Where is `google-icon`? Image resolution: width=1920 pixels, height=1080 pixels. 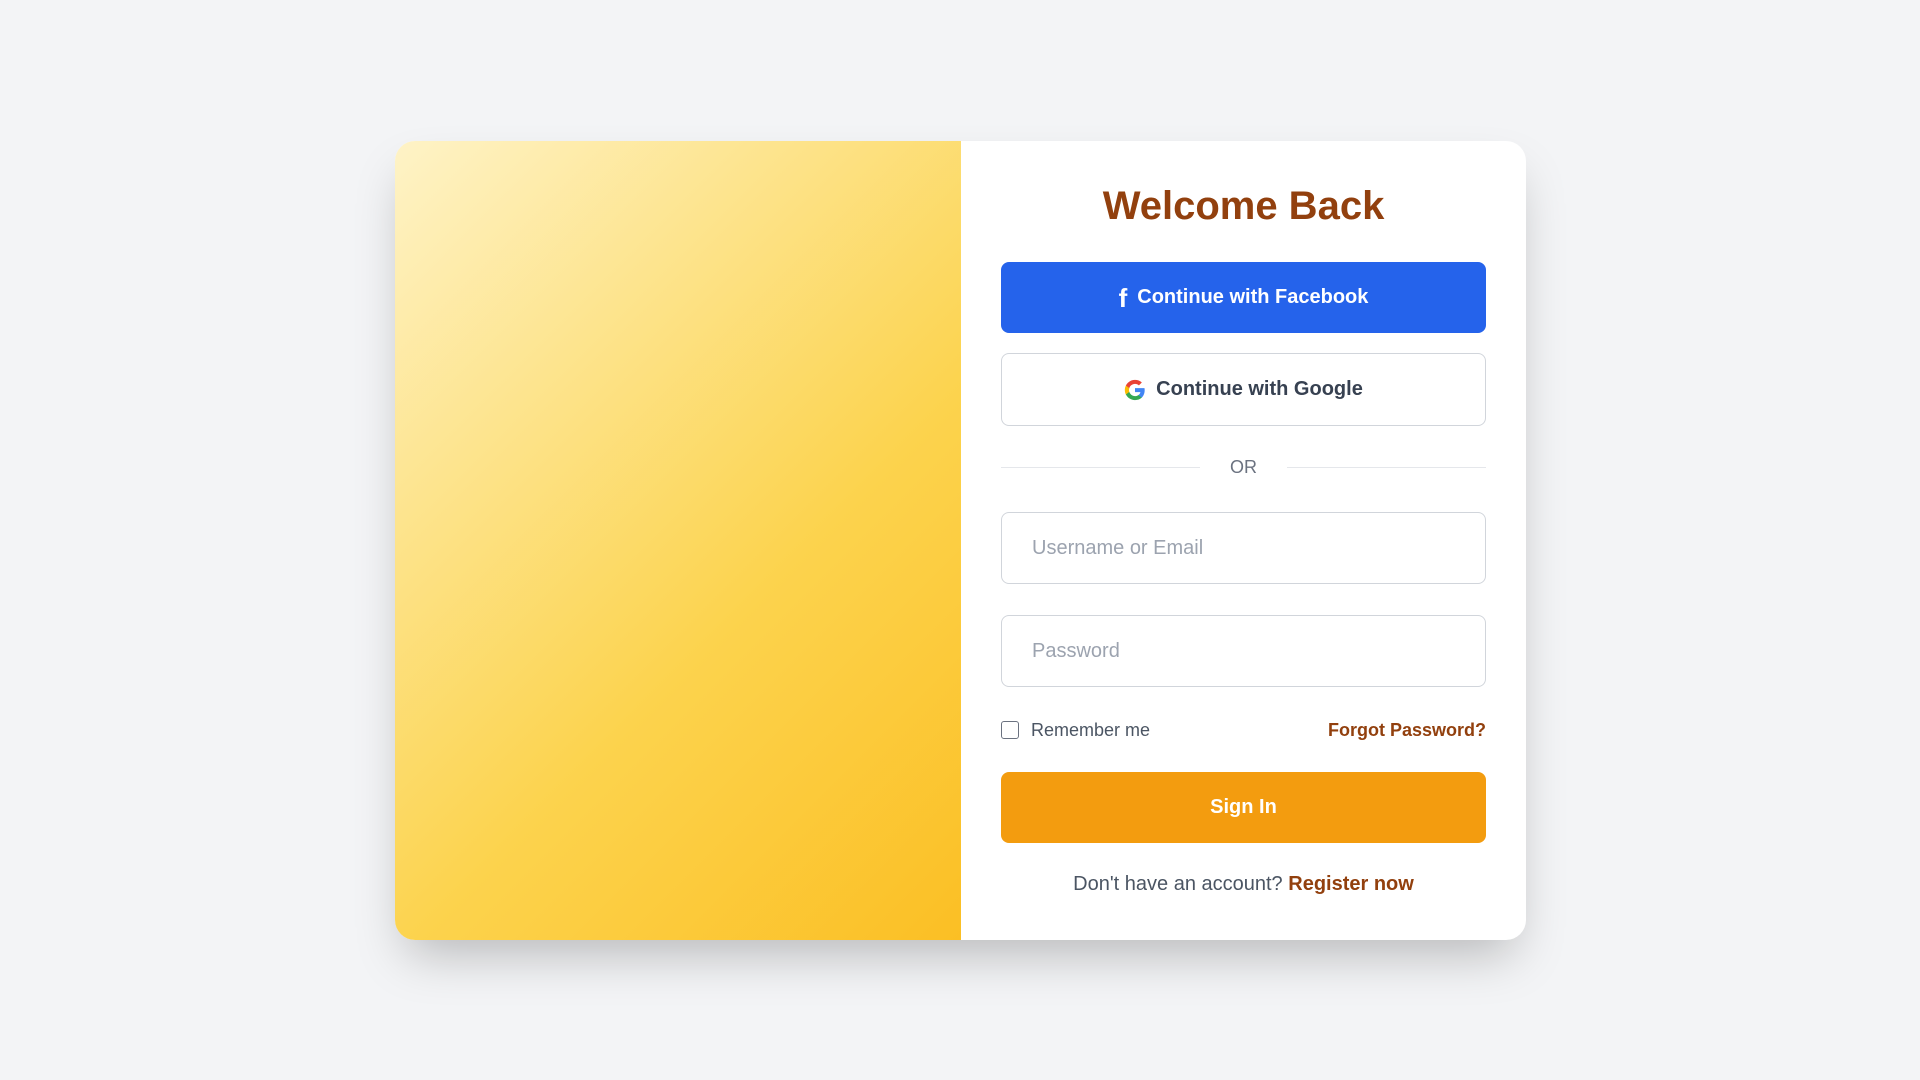 google-icon is located at coordinates (1135, 390).